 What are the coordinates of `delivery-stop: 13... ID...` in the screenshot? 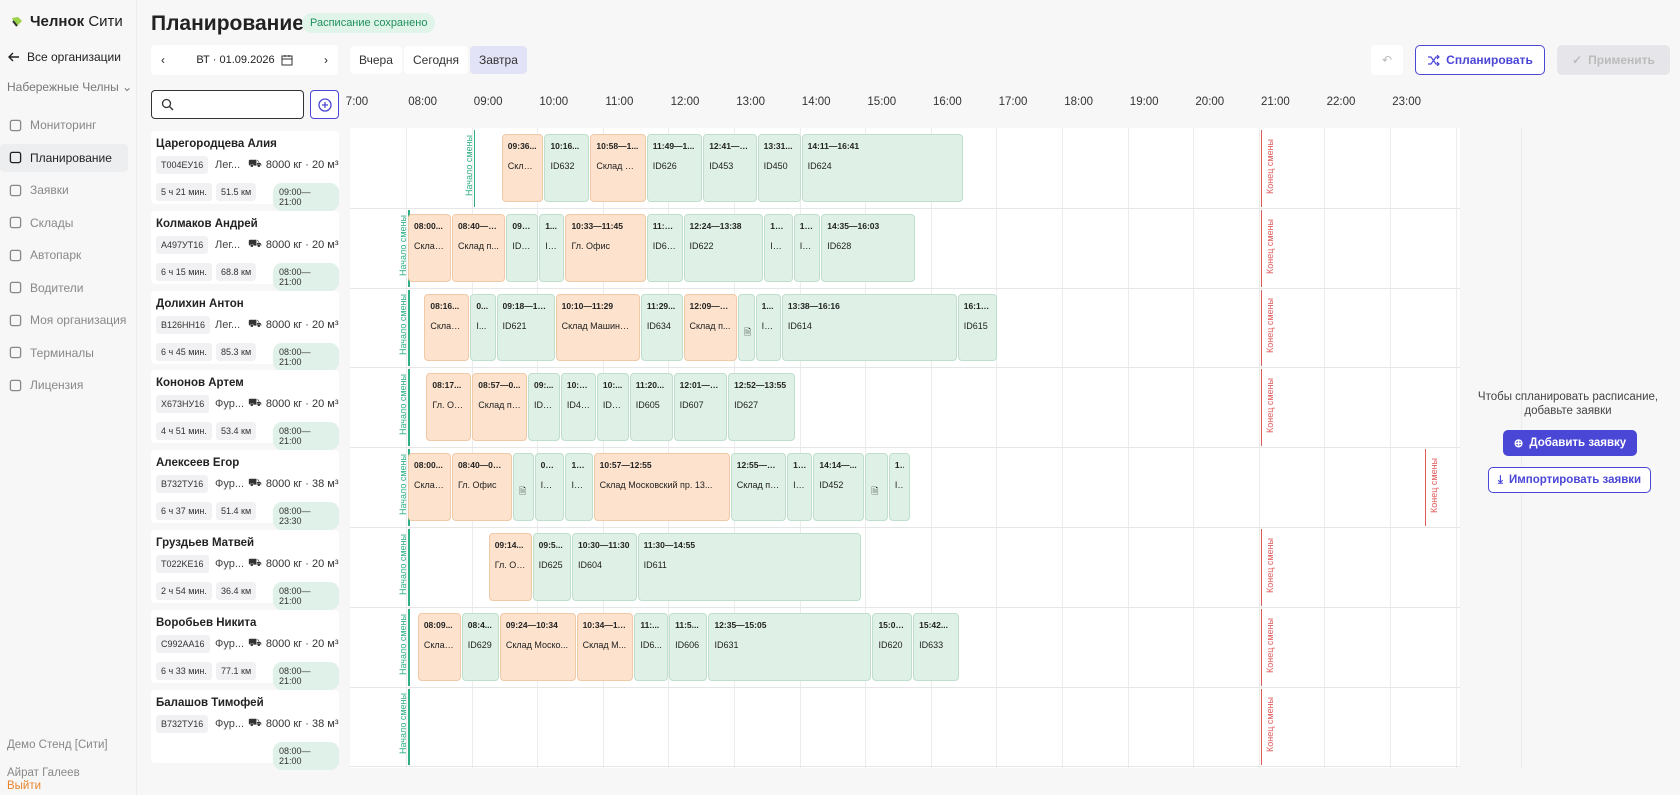 It's located at (800, 487).